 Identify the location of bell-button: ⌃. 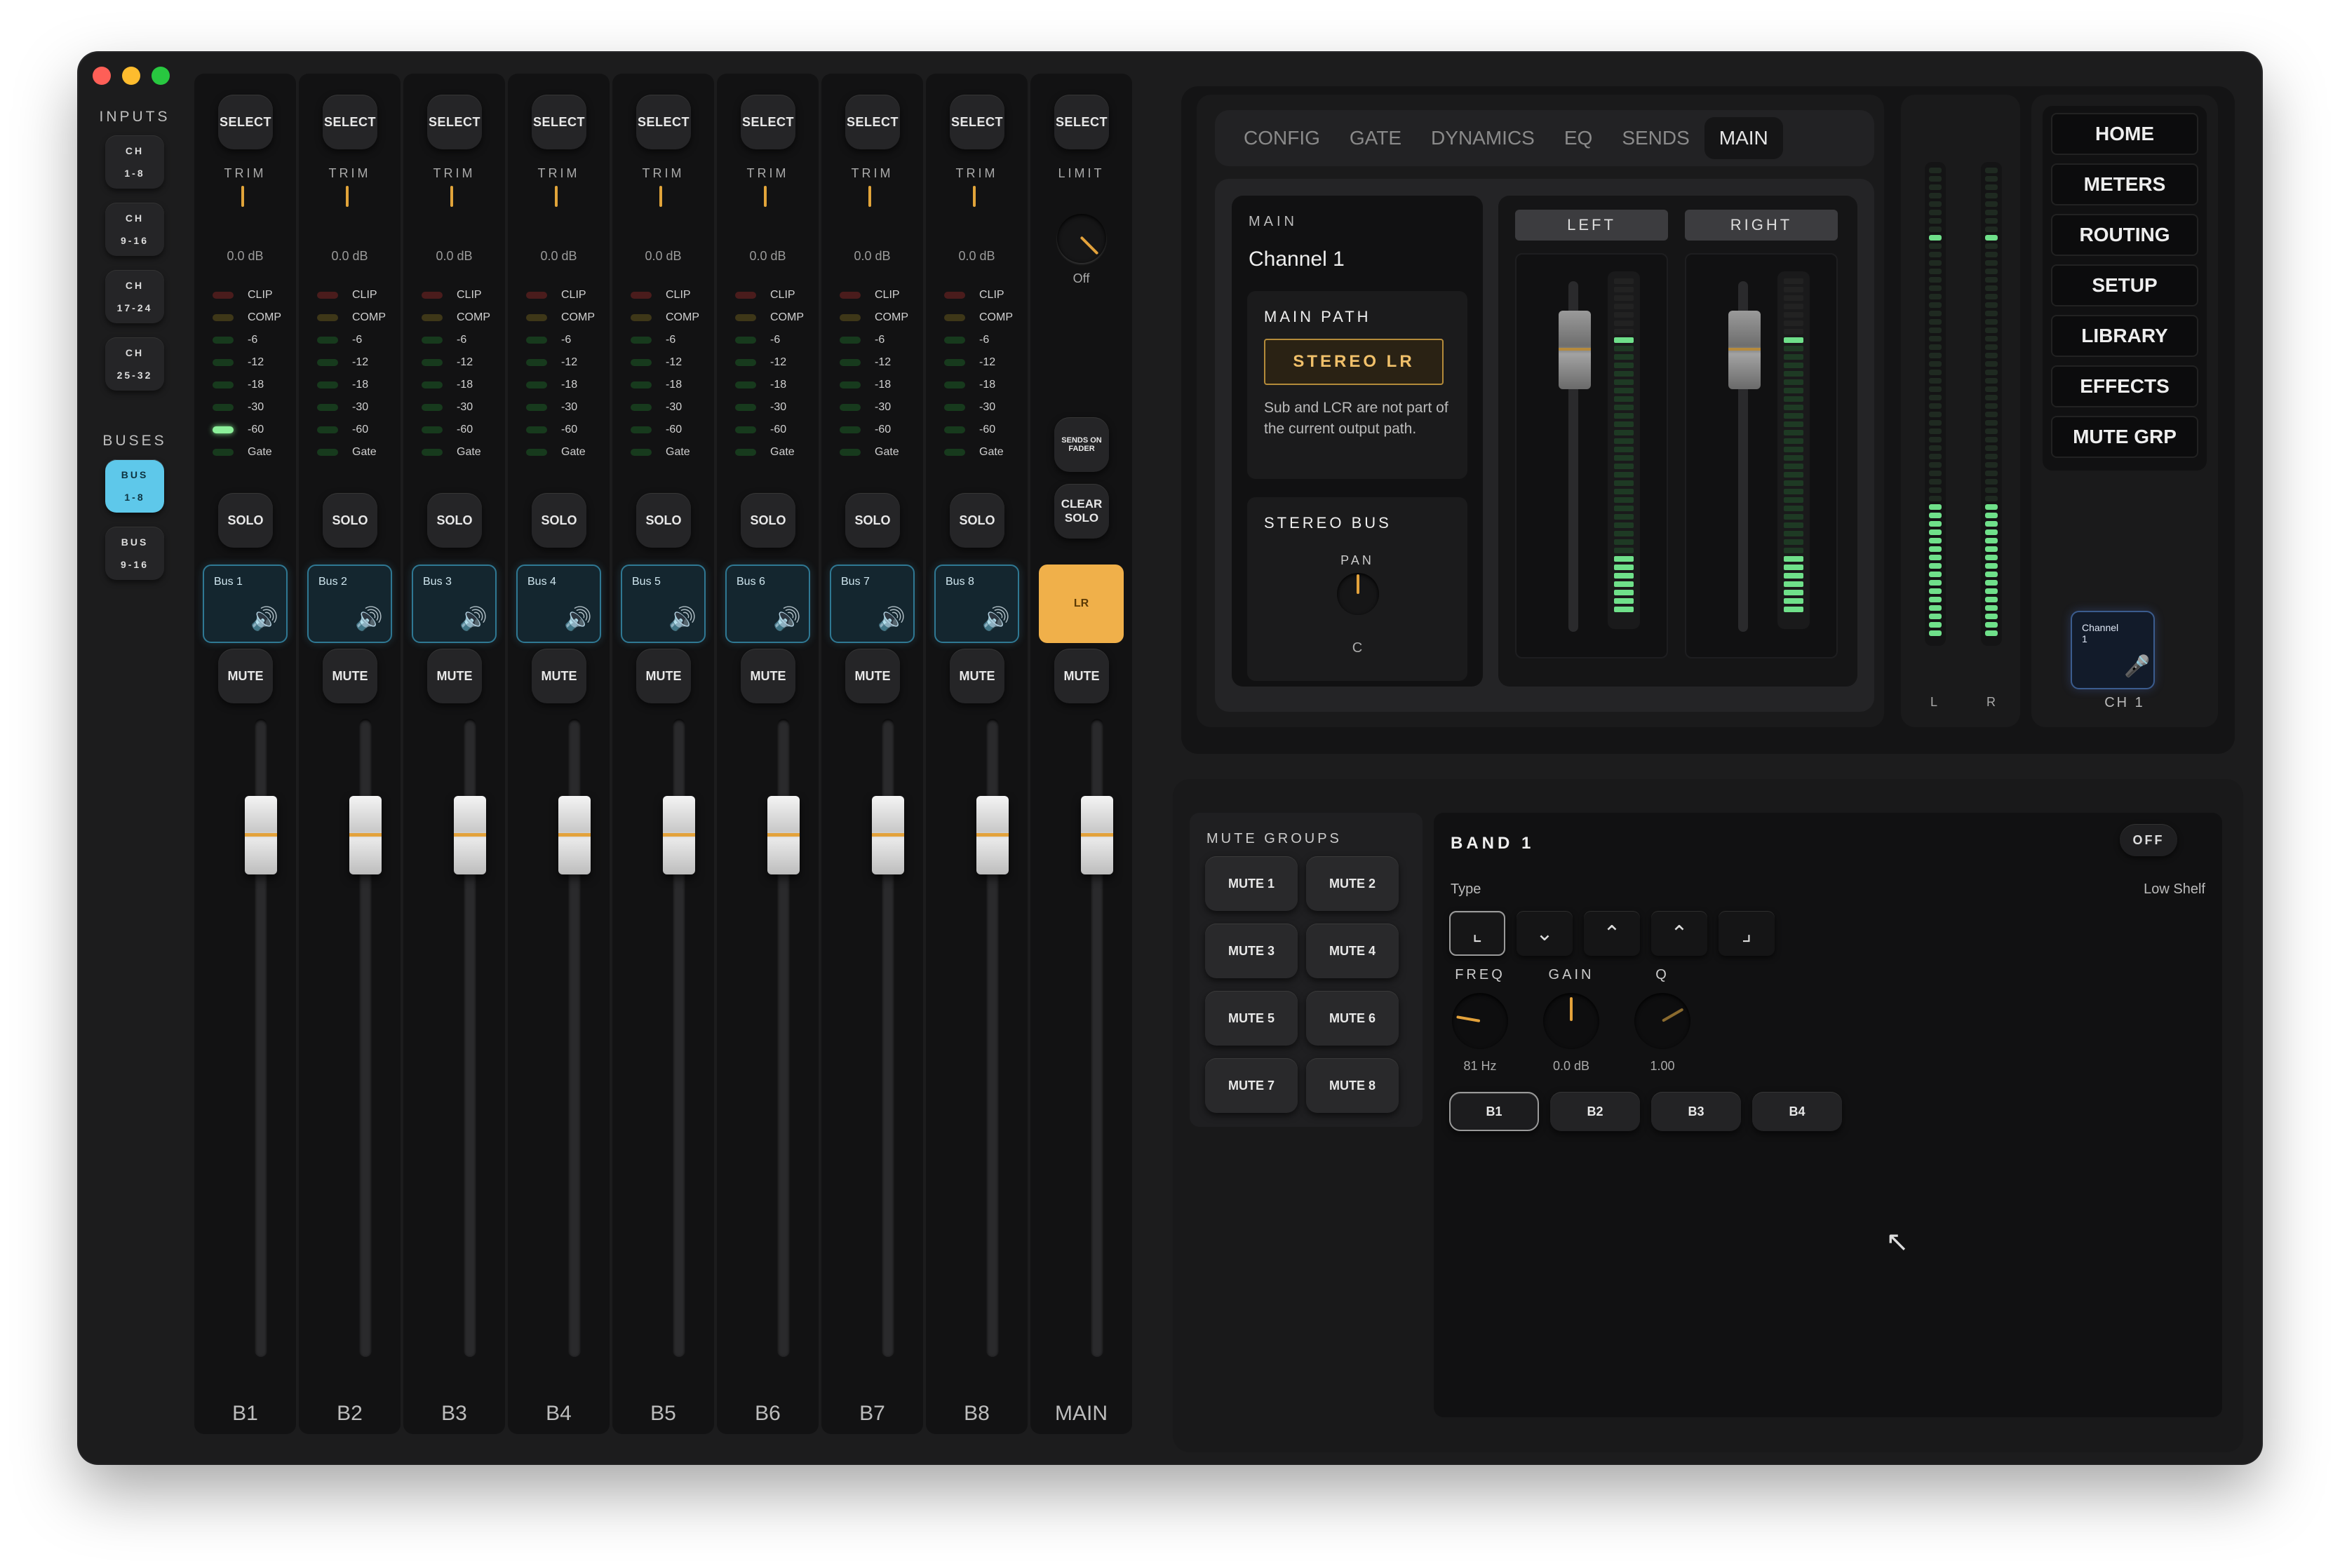
(1612, 934).